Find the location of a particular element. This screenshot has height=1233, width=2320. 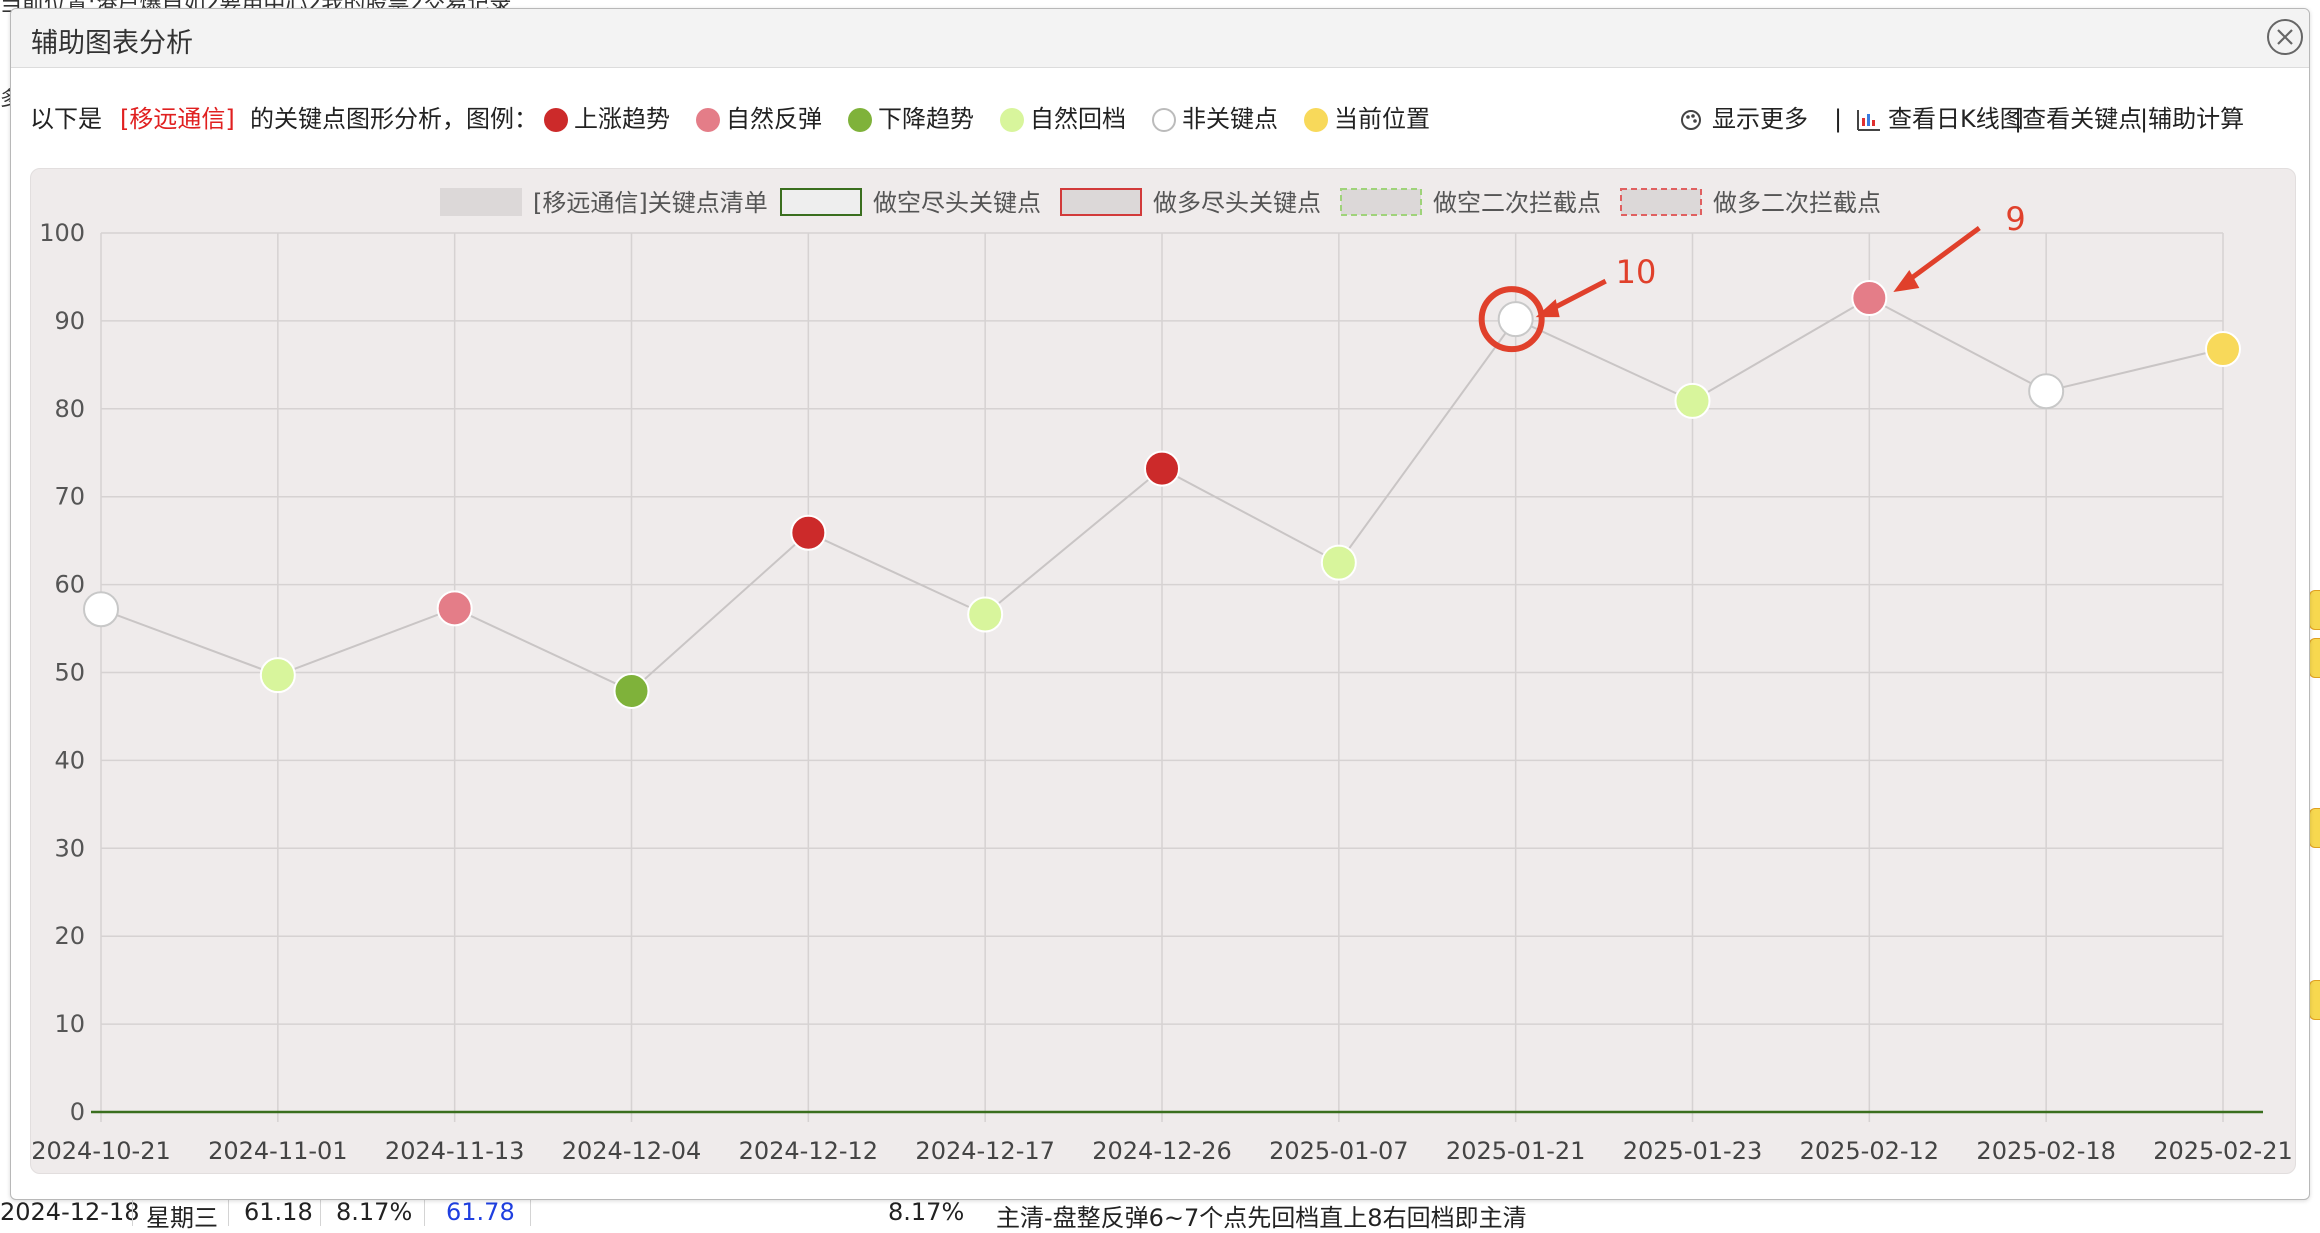

x-tick-label: 2025-02-21 is located at coordinates (2222, 1151).